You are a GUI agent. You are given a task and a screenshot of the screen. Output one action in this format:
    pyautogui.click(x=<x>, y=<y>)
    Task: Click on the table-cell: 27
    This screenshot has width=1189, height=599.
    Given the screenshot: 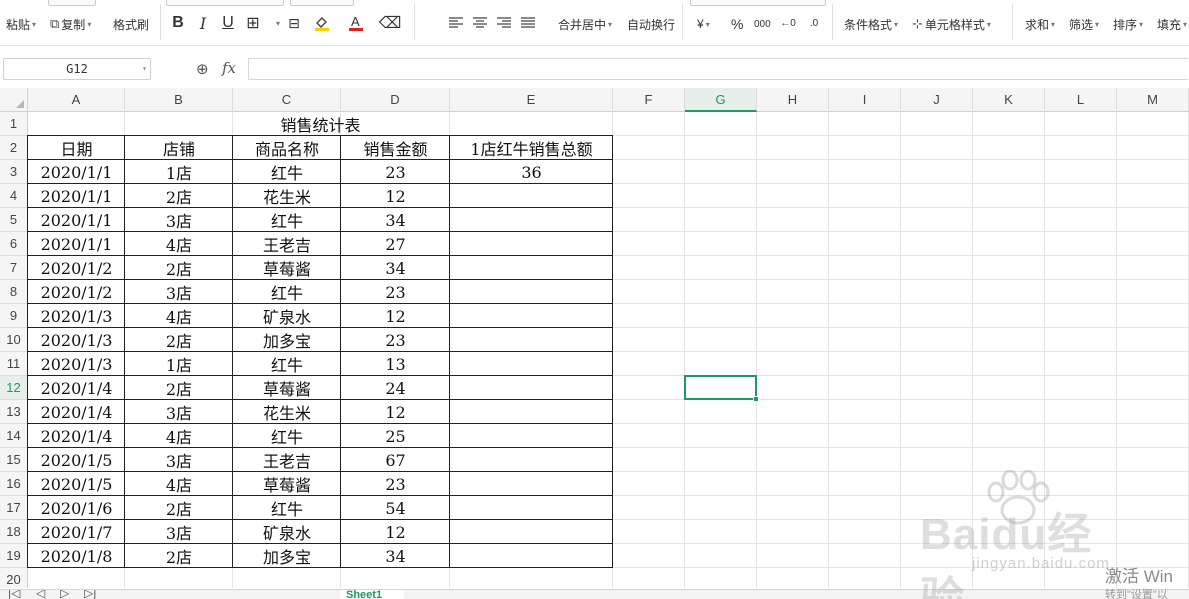 What is the action you would take?
    pyautogui.click(x=395, y=244)
    